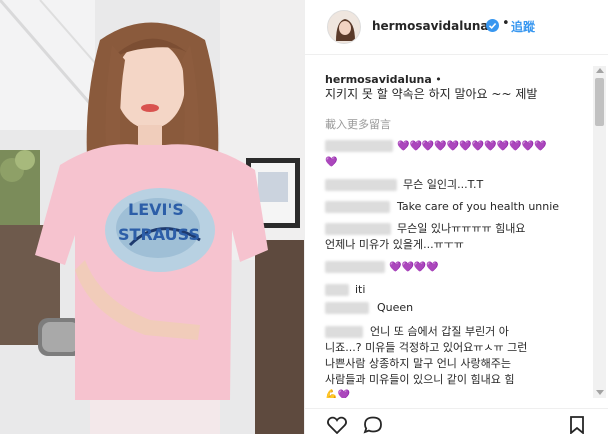 This screenshot has width=608, height=434. I want to click on heart-icon, so click(337, 425).